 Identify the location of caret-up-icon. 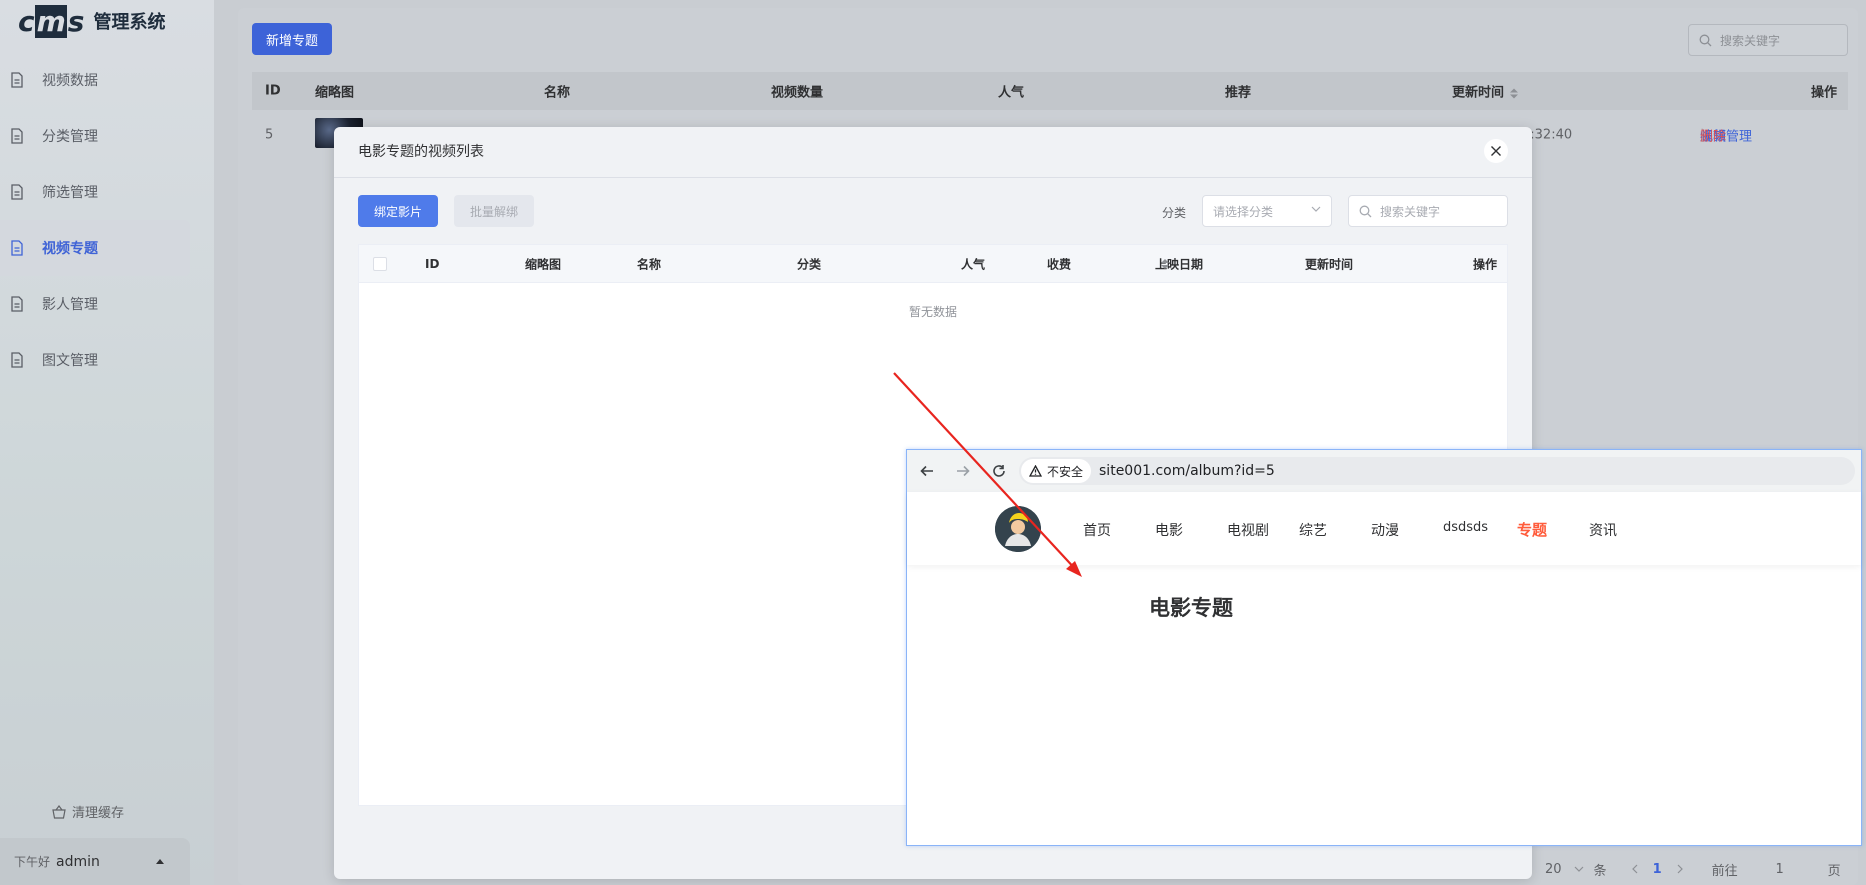
(160, 861).